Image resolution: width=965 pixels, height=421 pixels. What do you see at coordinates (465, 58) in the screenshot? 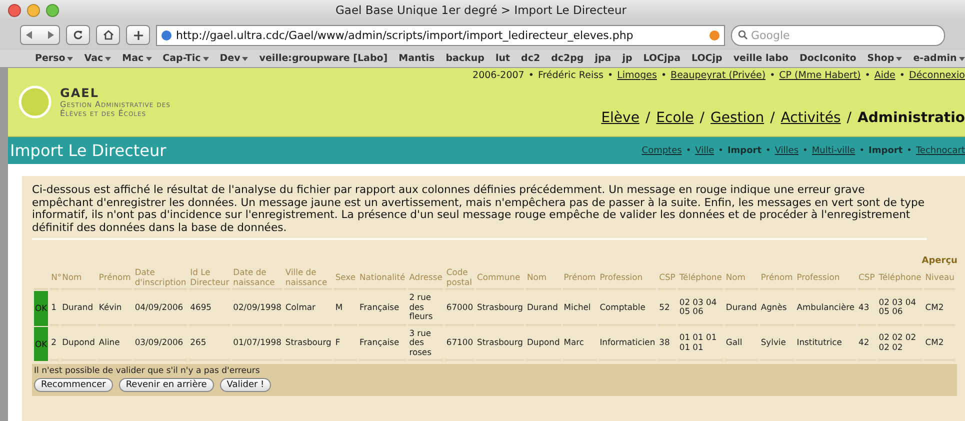
I see `bookmark-item: backup` at bounding box center [465, 58].